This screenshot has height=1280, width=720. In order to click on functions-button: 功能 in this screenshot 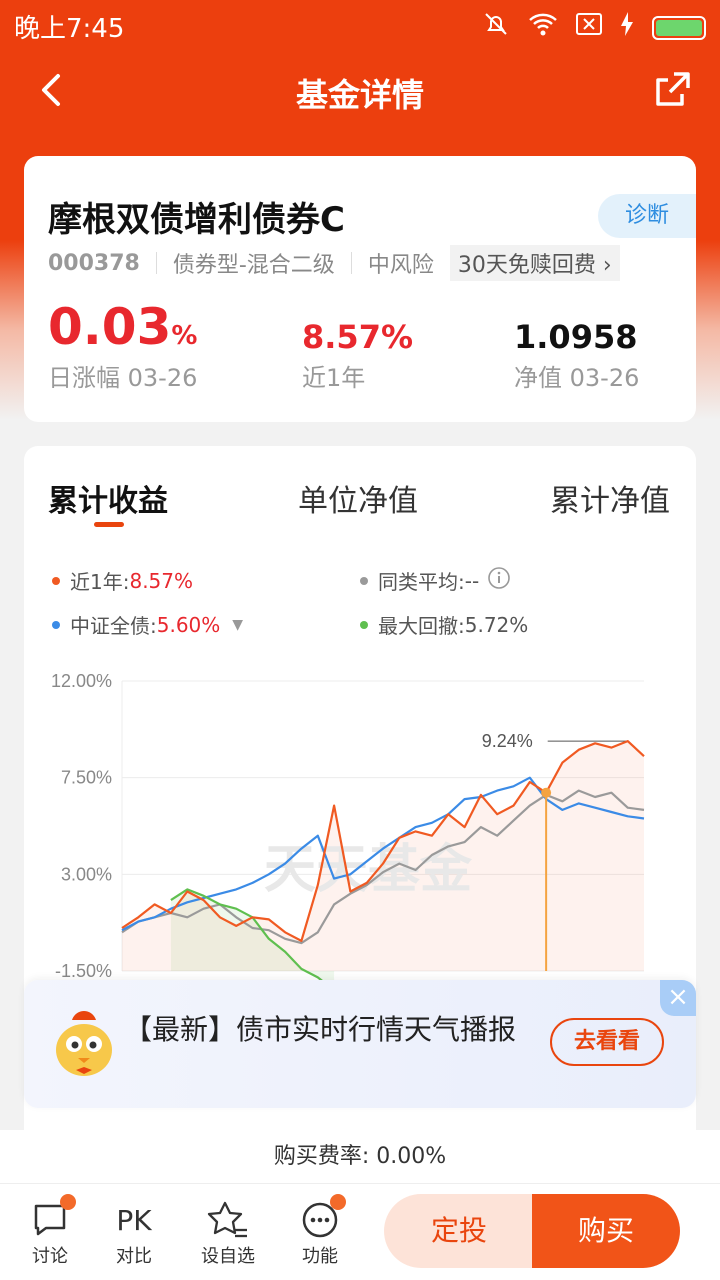, I will do `click(320, 1231)`.